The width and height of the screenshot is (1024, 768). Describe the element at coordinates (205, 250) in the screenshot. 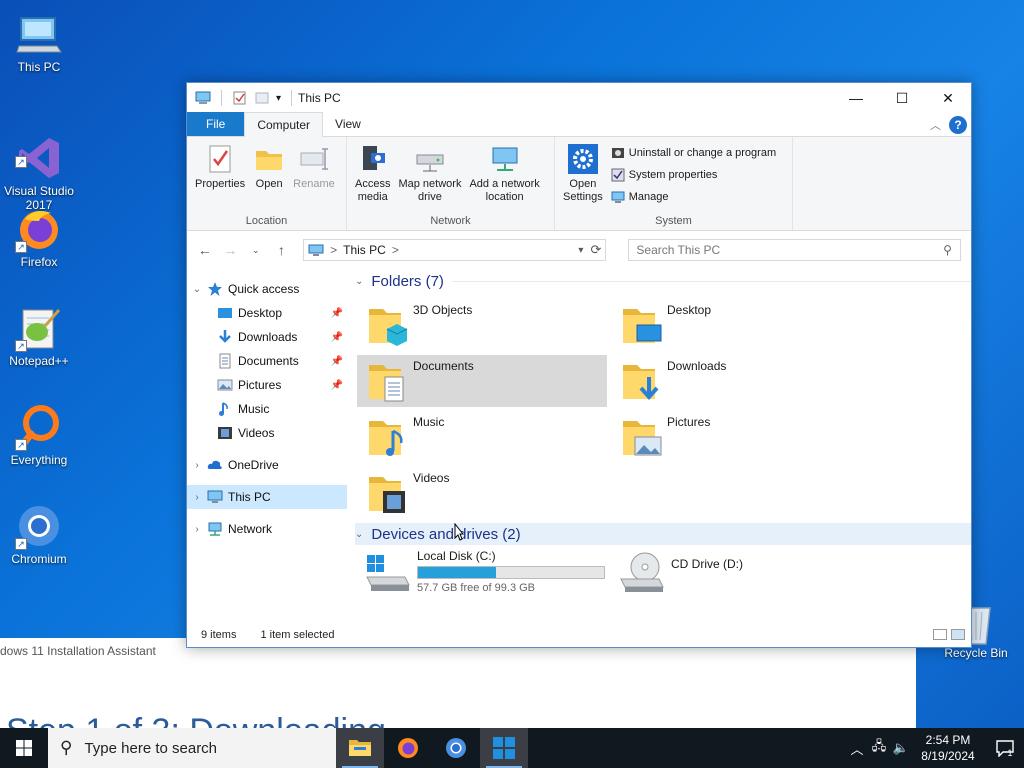

I see `back-button: ←` at that location.